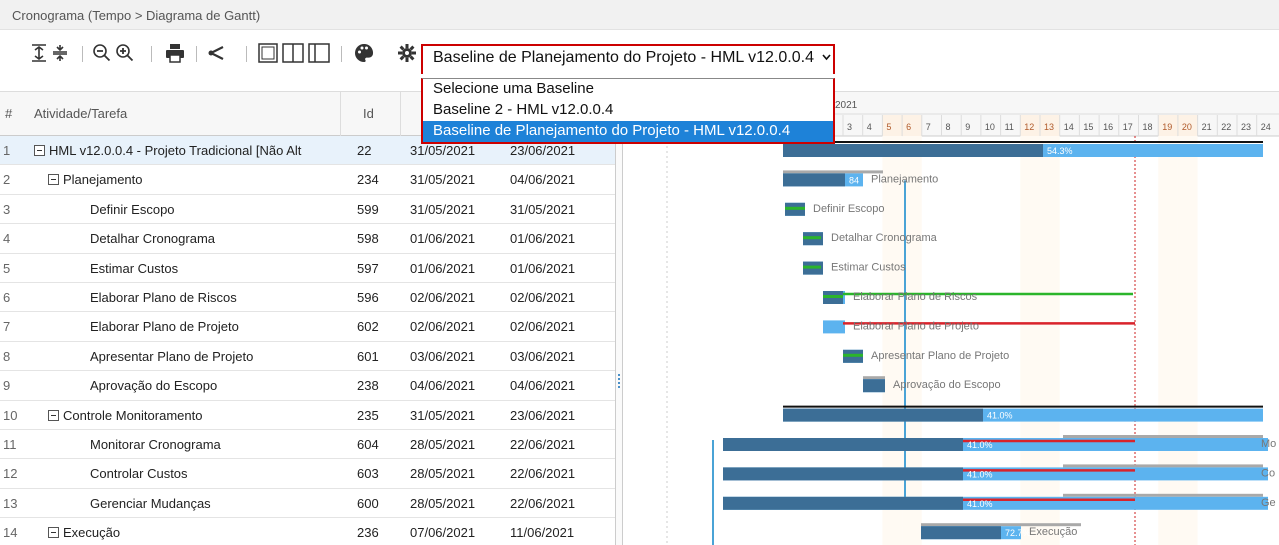  What do you see at coordinates (39, 53) in the screenshot?
I see `collapse-all-icon` at bounding box center [39, 53].